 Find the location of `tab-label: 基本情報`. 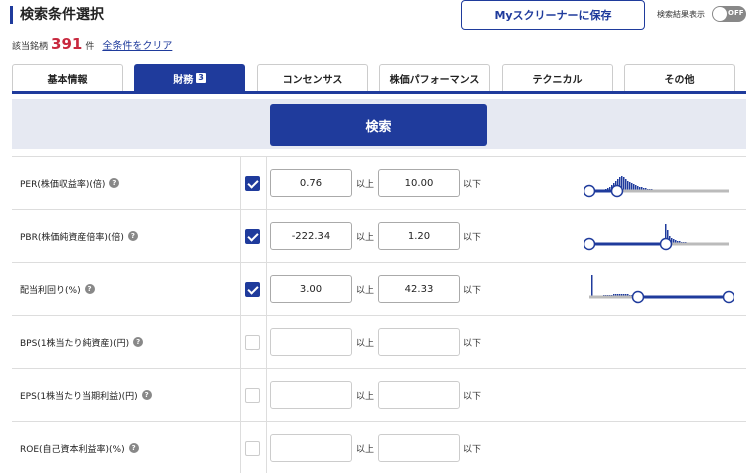

tab-label: 基本情報 is located at coordinates (67, 80).